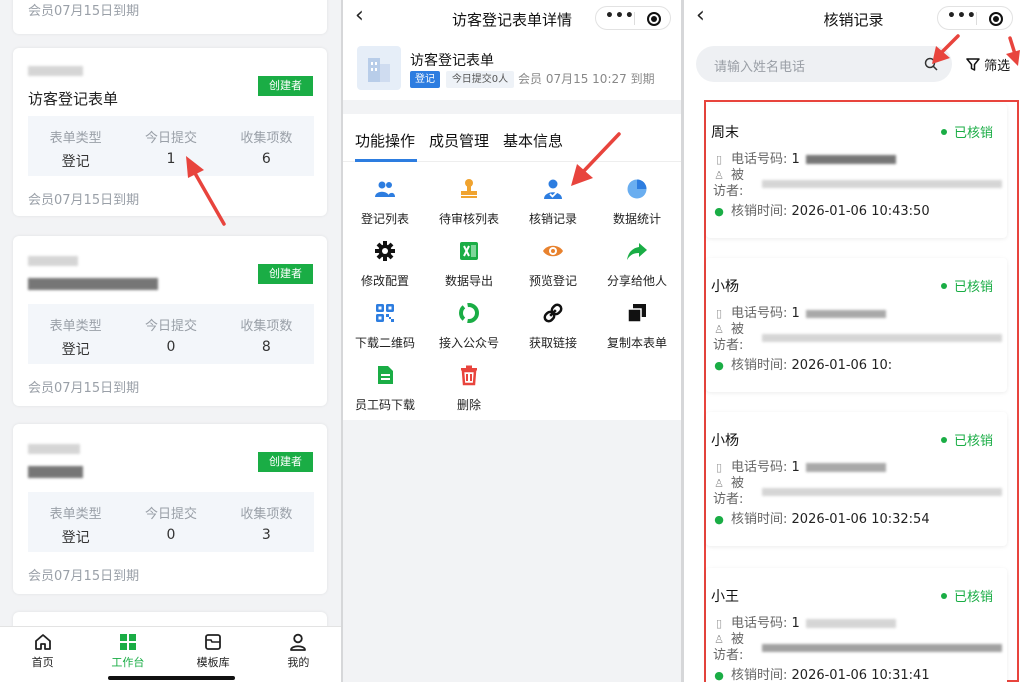 This screenshot has height=682, width=1023. I want to click on bottom-tabbar: 首页 工作台 模板库 我的, so click(170, 654).